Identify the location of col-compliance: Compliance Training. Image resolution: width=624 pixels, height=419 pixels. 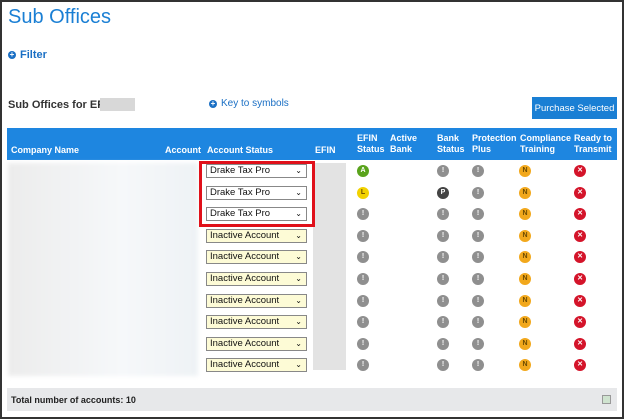
(546, 143).